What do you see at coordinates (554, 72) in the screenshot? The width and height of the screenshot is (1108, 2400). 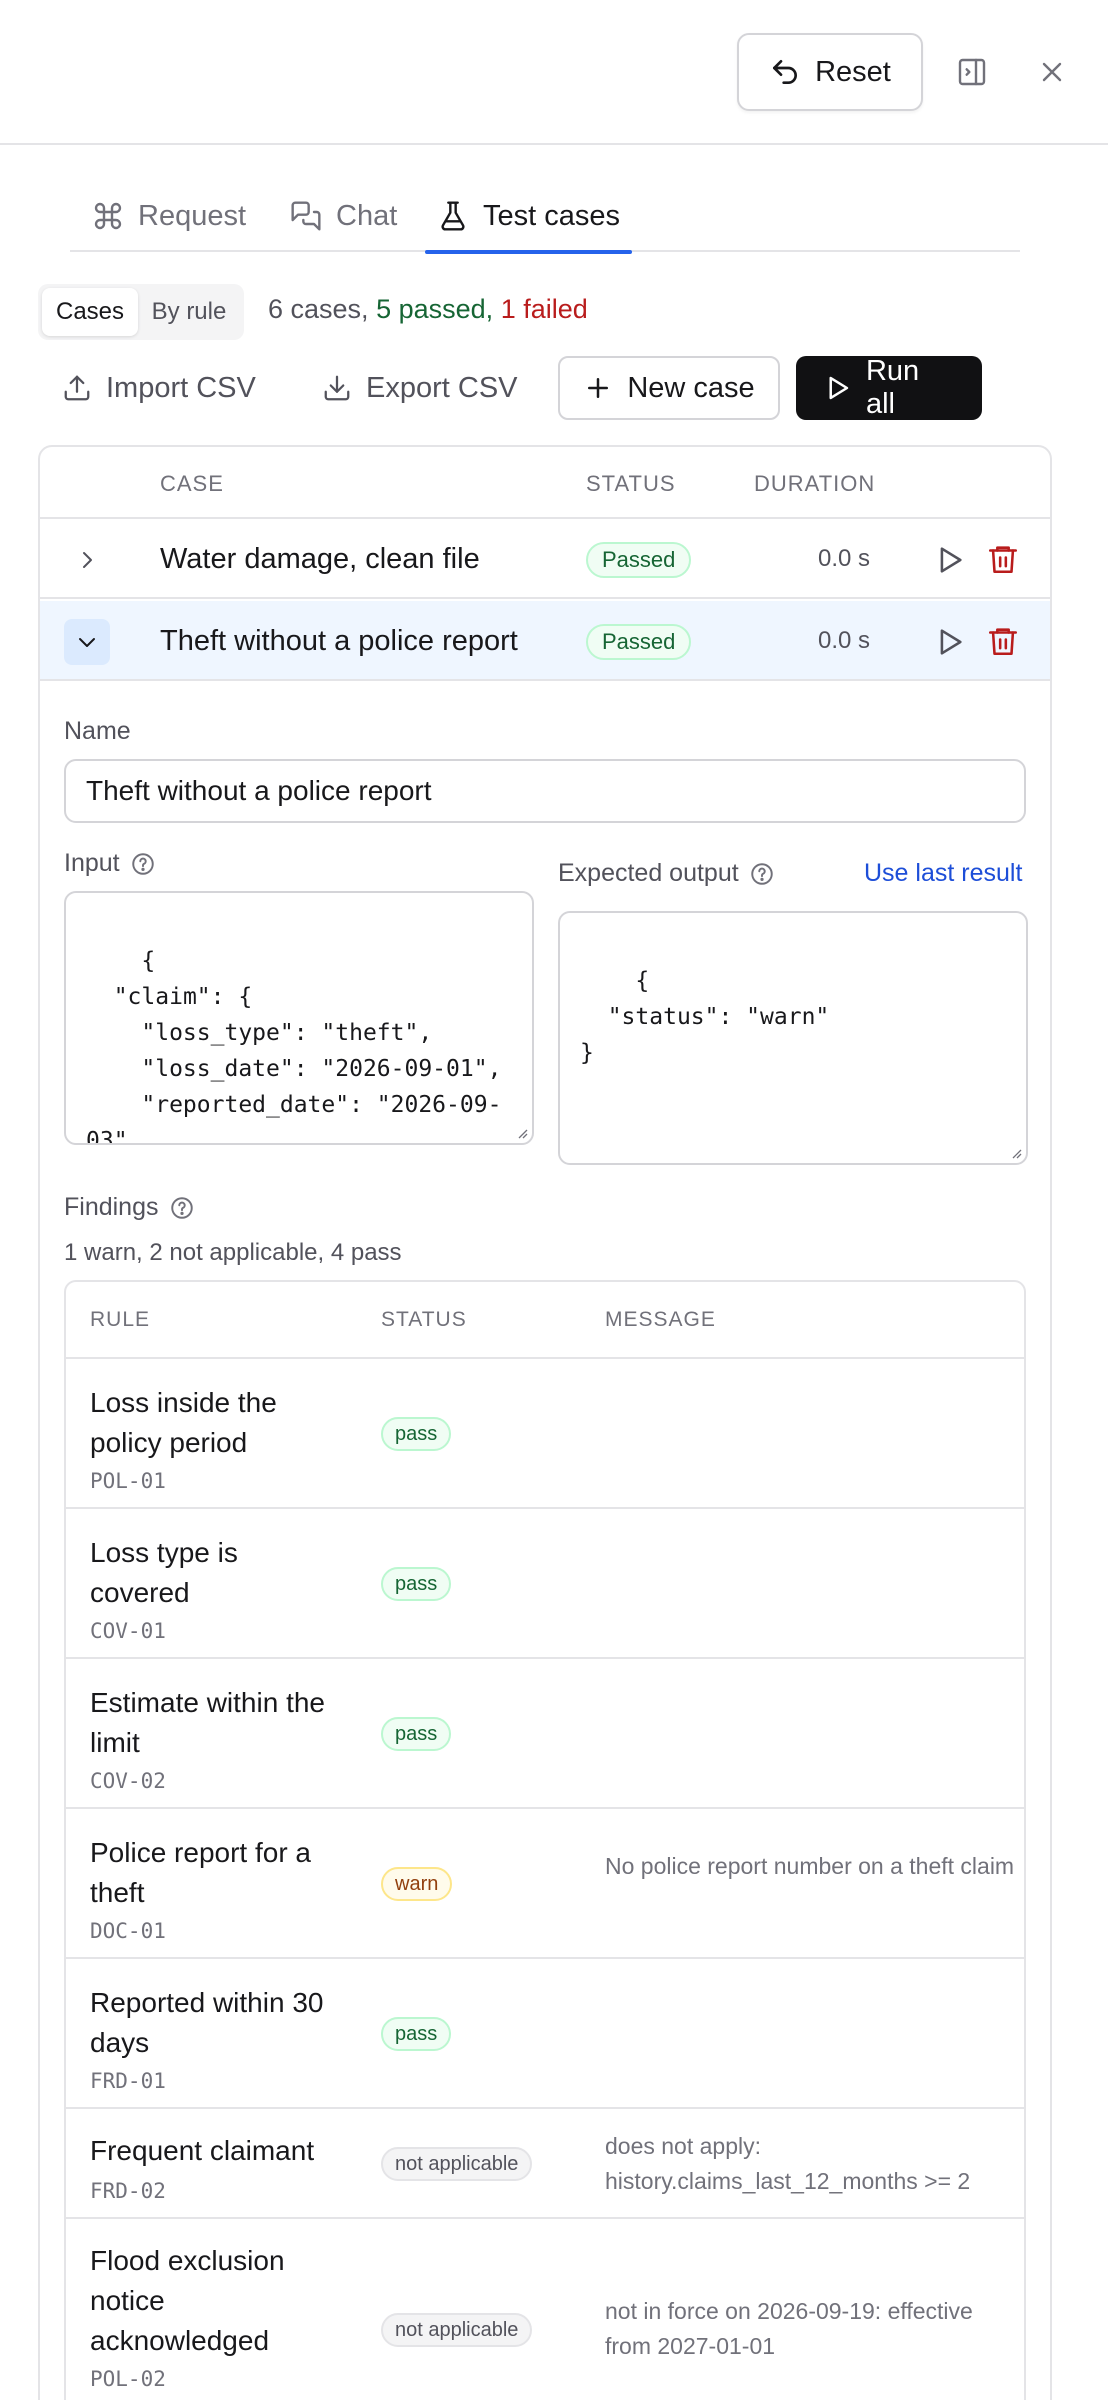 I see `top-bar: Reset` at bounding box center [554, 72].